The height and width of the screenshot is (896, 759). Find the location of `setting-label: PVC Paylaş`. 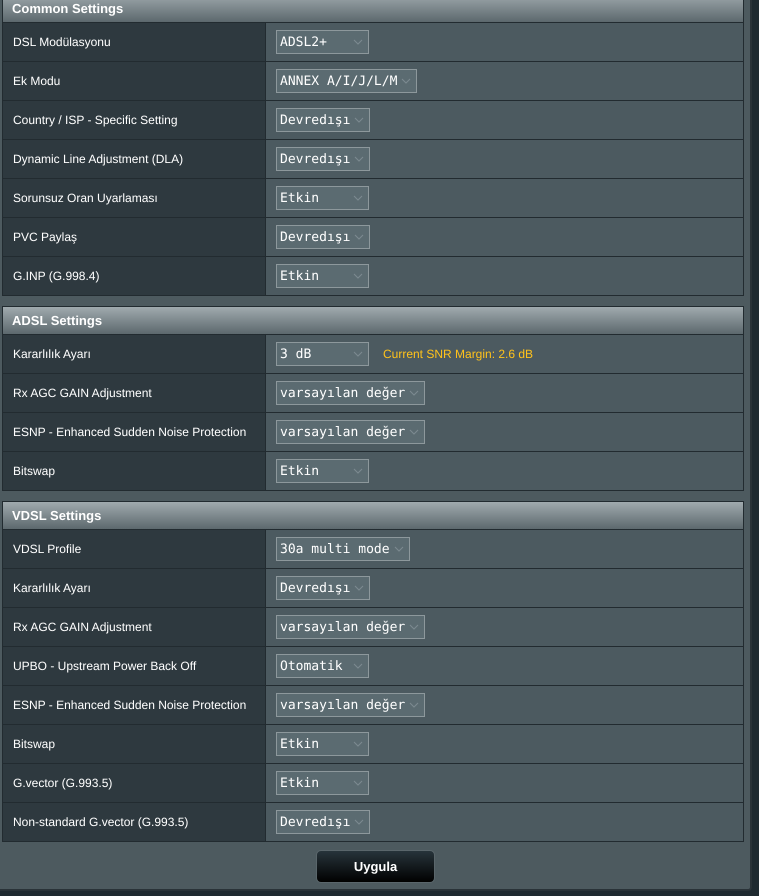

setting-label: PVC Paylaş is located at coordinates (134, 237).